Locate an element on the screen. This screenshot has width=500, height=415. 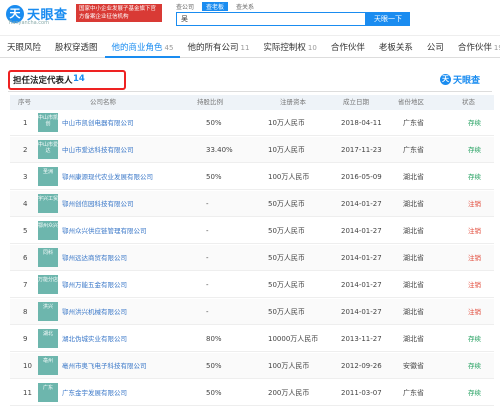
company-logo: 宇兴工贸 is located at coordinates (48, 203).